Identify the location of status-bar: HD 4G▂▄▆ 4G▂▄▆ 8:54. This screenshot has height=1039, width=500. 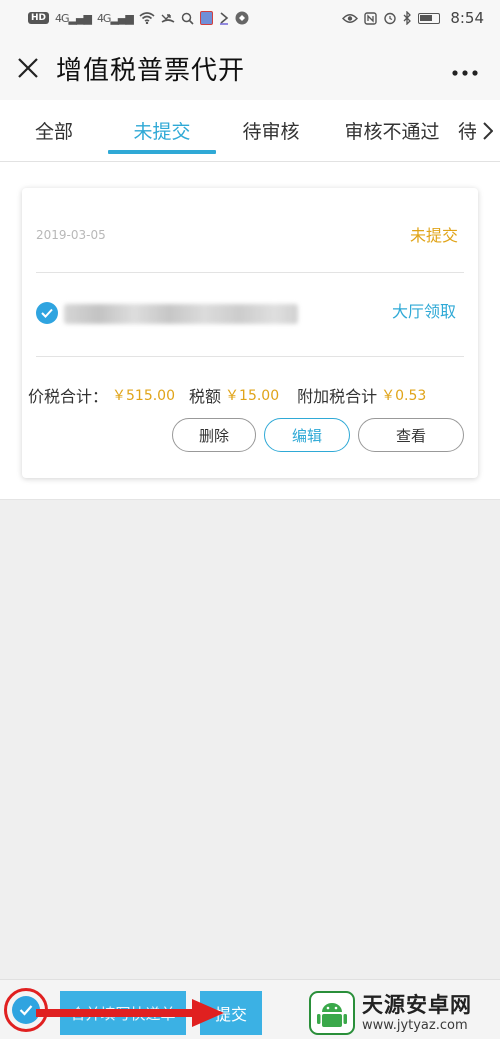
(250, 18).